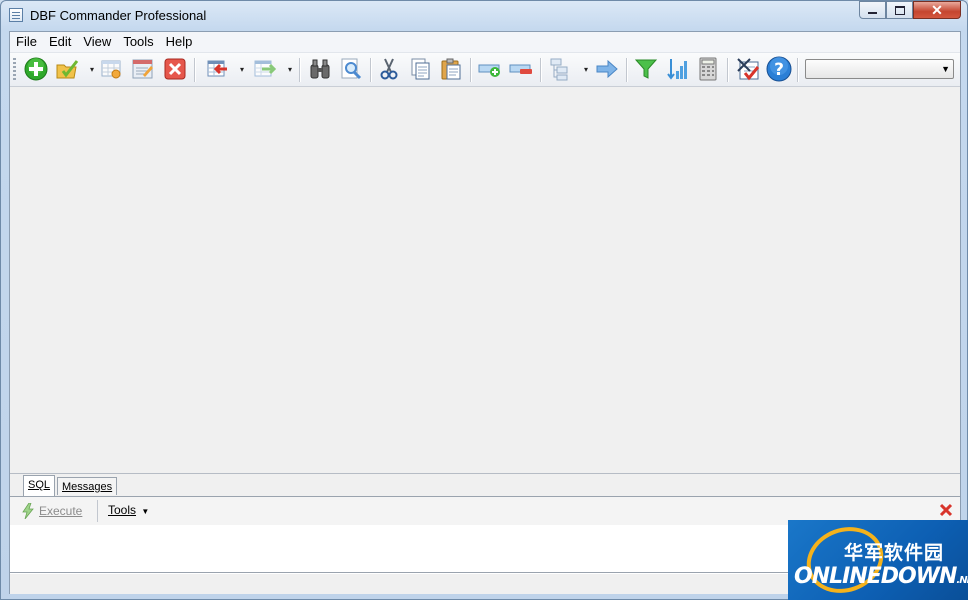 The image size is (968, 600). I want to click on close-icon: ✕, so click(937, 9).